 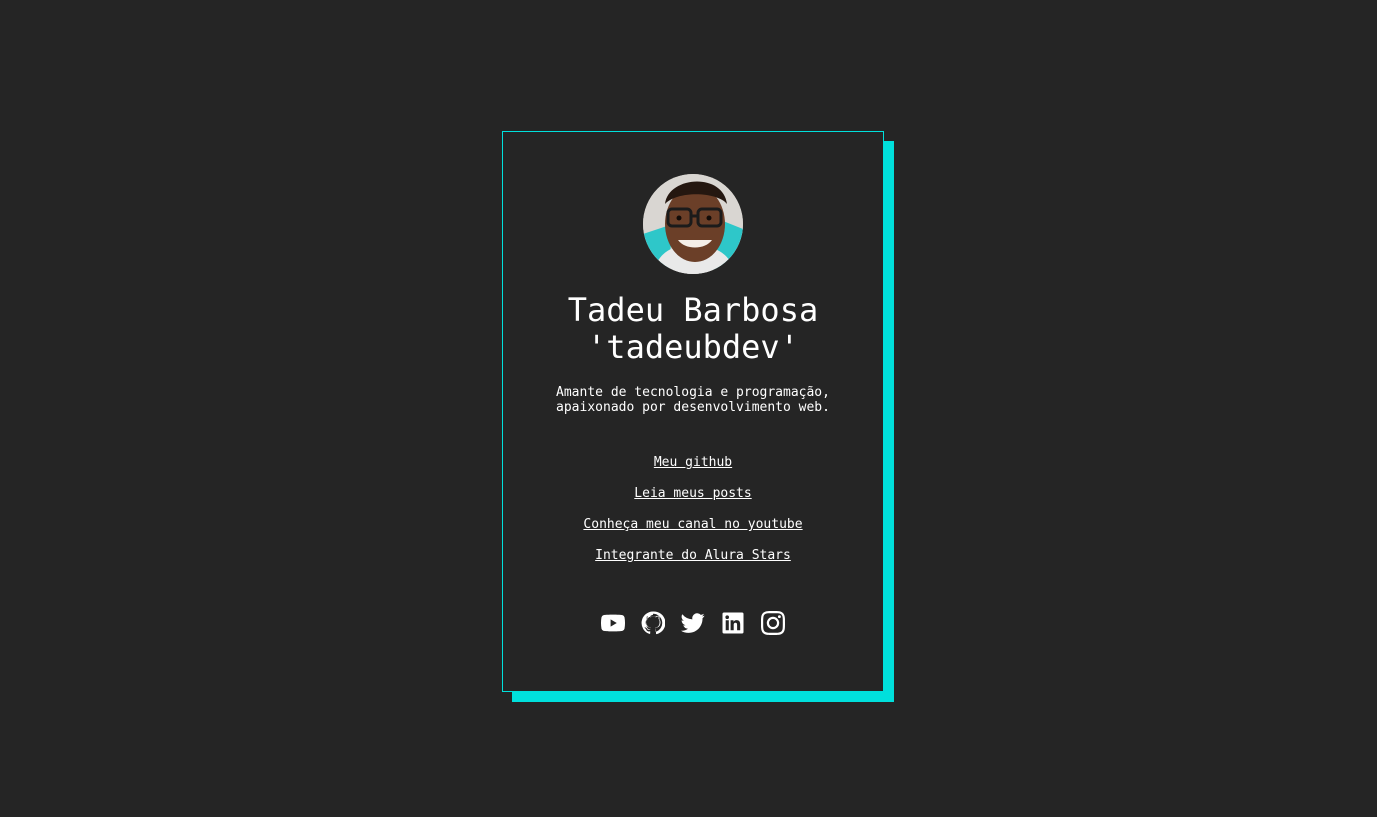 I want to click on instagram-icon, so click(x=773, y=623).